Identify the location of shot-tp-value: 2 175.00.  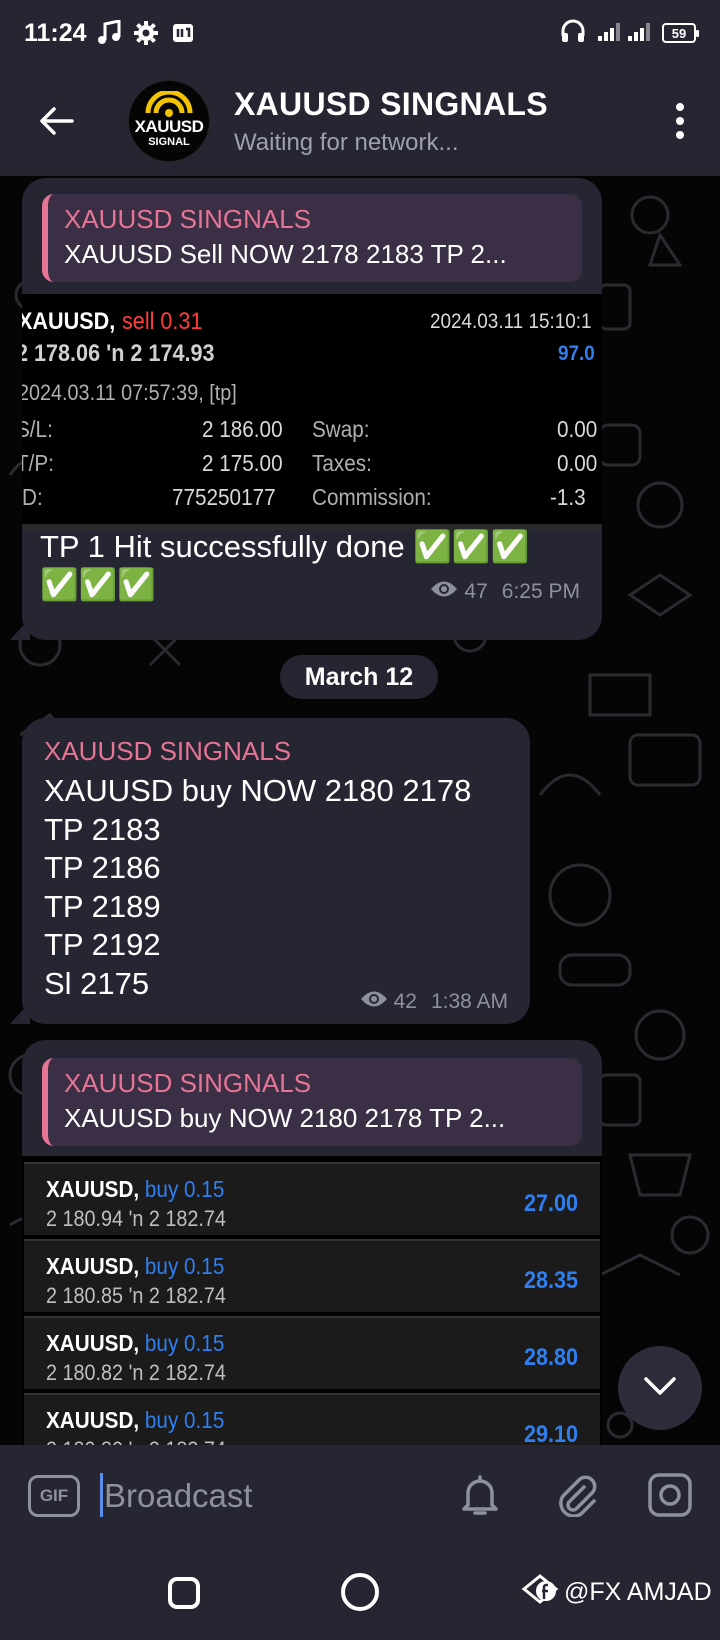
(242, 463).